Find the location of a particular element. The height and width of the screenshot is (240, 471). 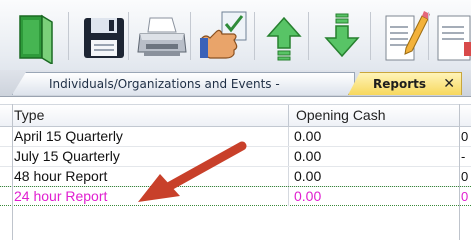

arrow-up-icon is located at coordinates (284, 36).